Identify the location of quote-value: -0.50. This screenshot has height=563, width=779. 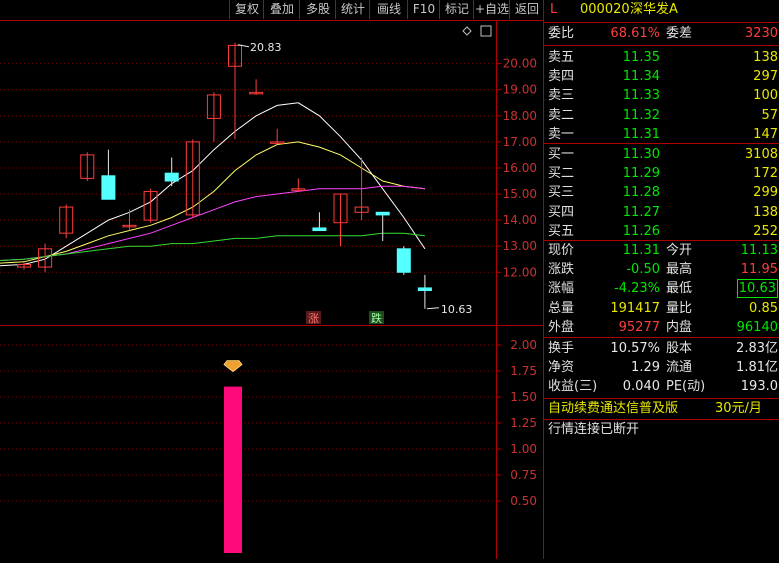
(643, 270).